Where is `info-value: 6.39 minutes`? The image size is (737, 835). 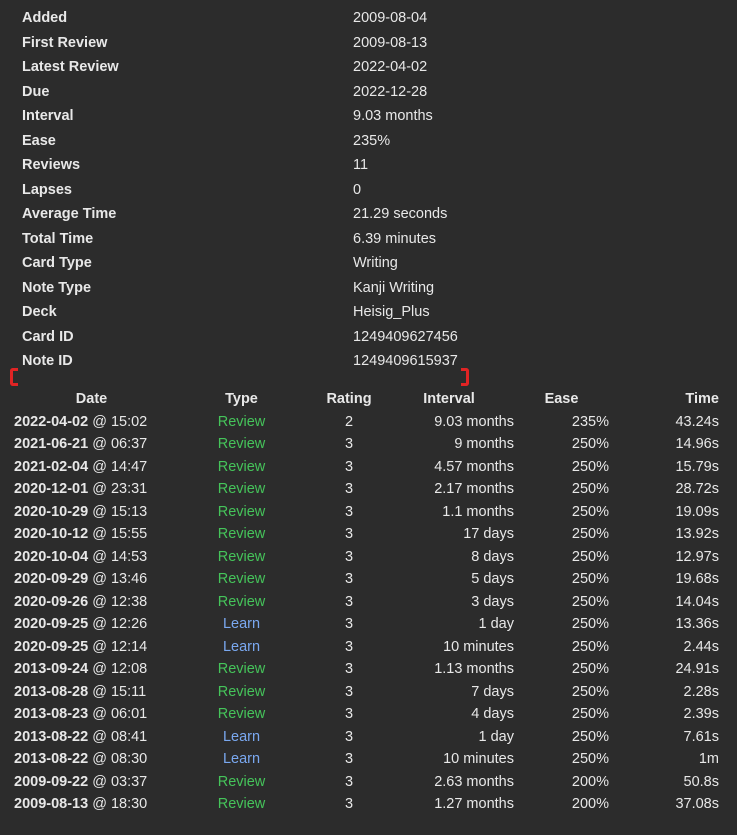 info-value: 6.39 minutes is located at coordinates (395, 238).